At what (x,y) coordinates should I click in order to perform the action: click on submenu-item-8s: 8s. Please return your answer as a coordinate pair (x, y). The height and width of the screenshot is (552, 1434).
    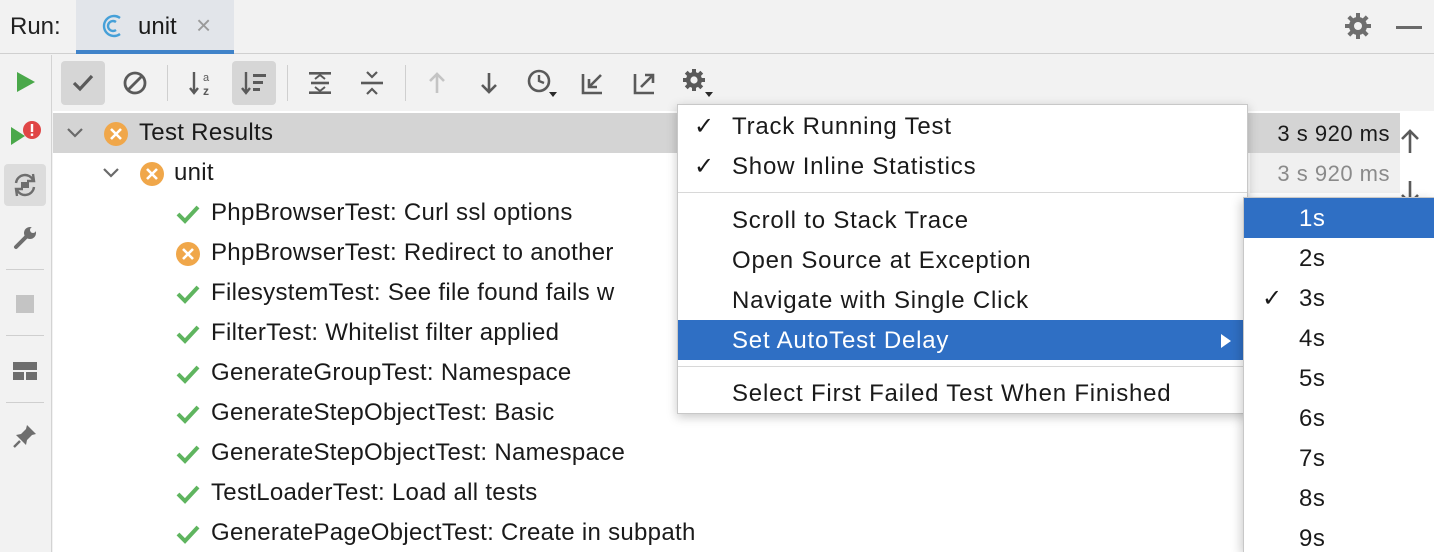
    Looking at the image, I should click on (1339, 498).